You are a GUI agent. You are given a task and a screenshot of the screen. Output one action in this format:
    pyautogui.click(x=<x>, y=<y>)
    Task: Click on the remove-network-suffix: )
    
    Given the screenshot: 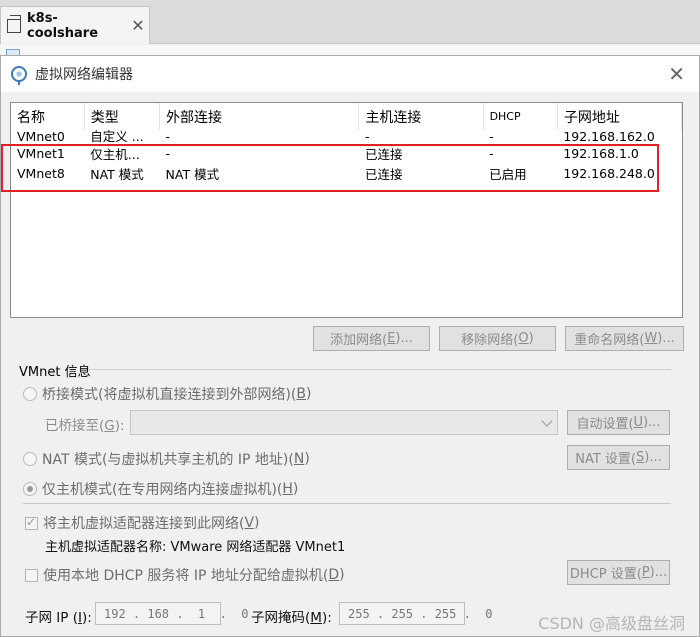 What is the action you would take?
    pyautogui.click(x=531, y=338)
    